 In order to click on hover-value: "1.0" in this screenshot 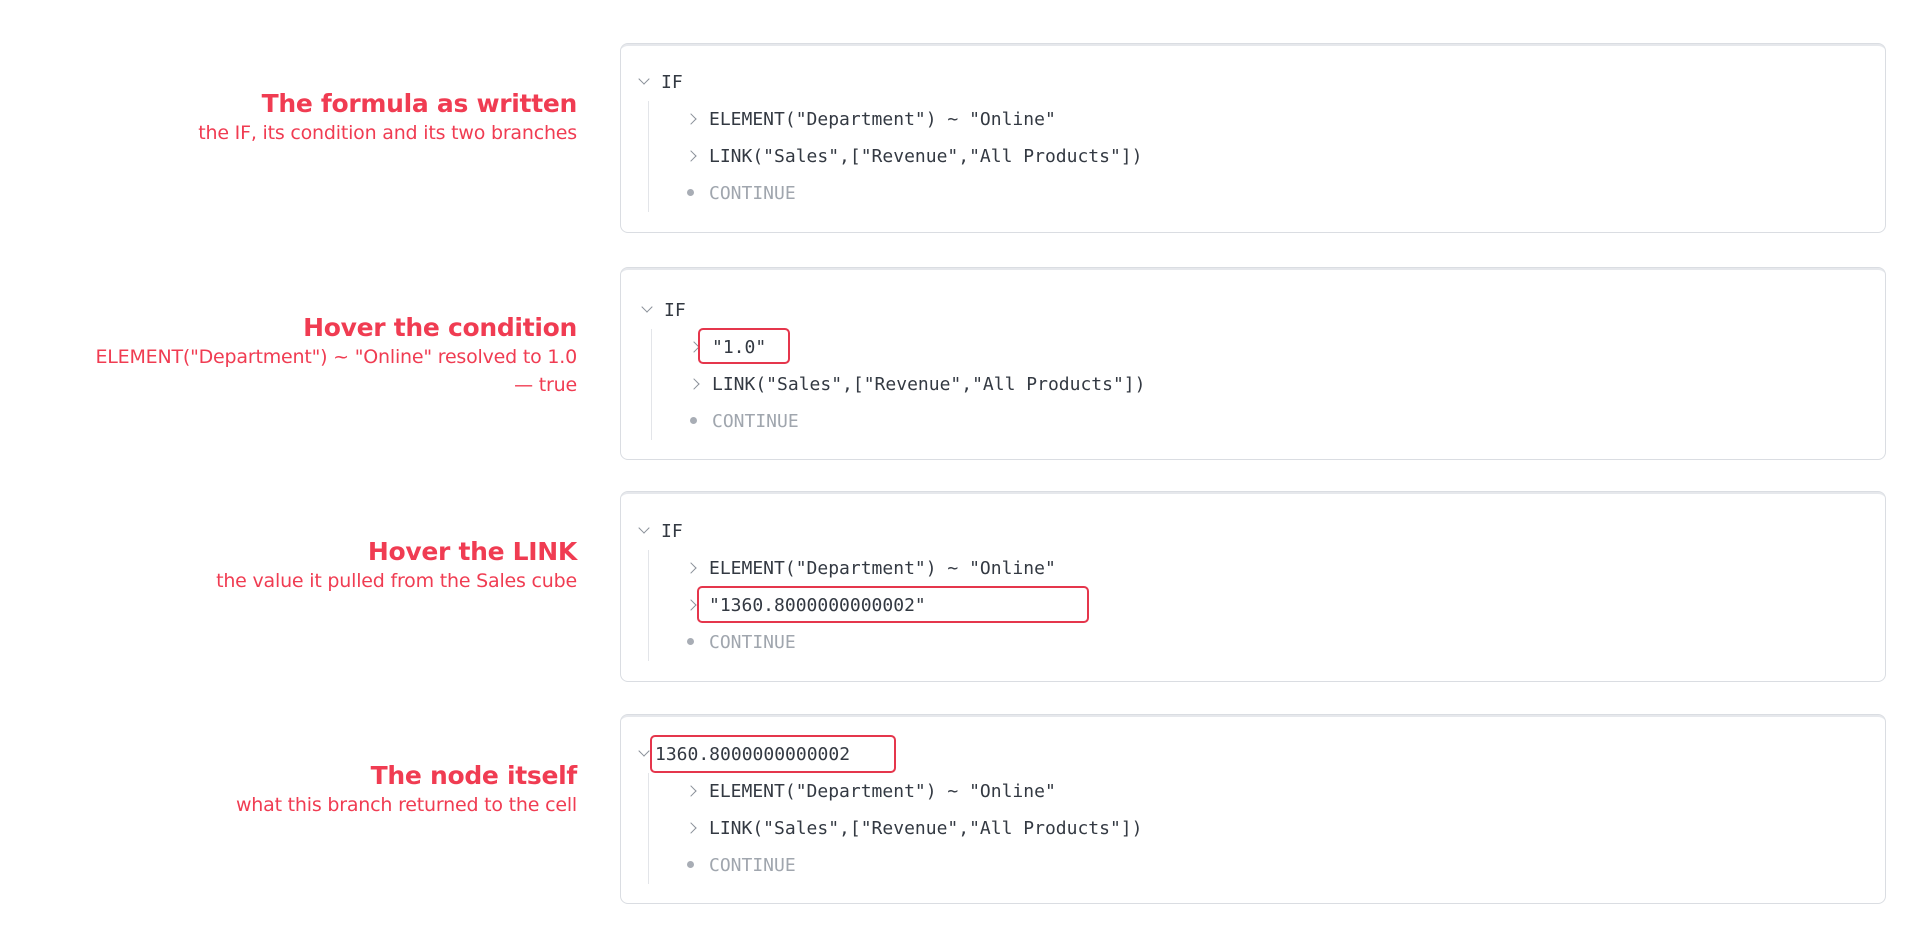, I will do `click(739, 347)`.